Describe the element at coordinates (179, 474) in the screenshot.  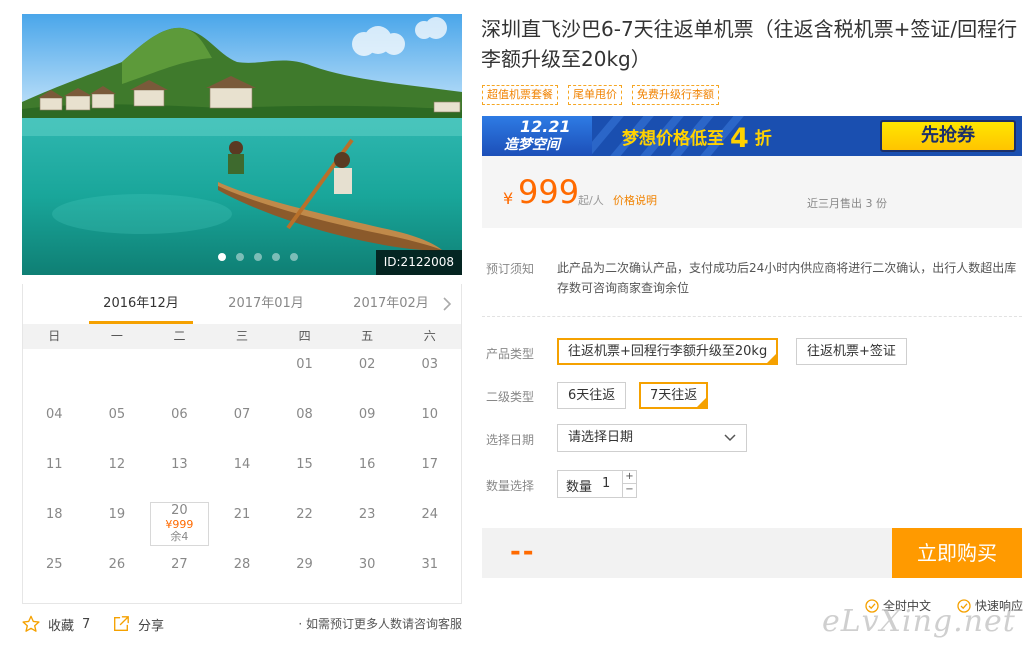
I see `calendar-day: 13` at that location.